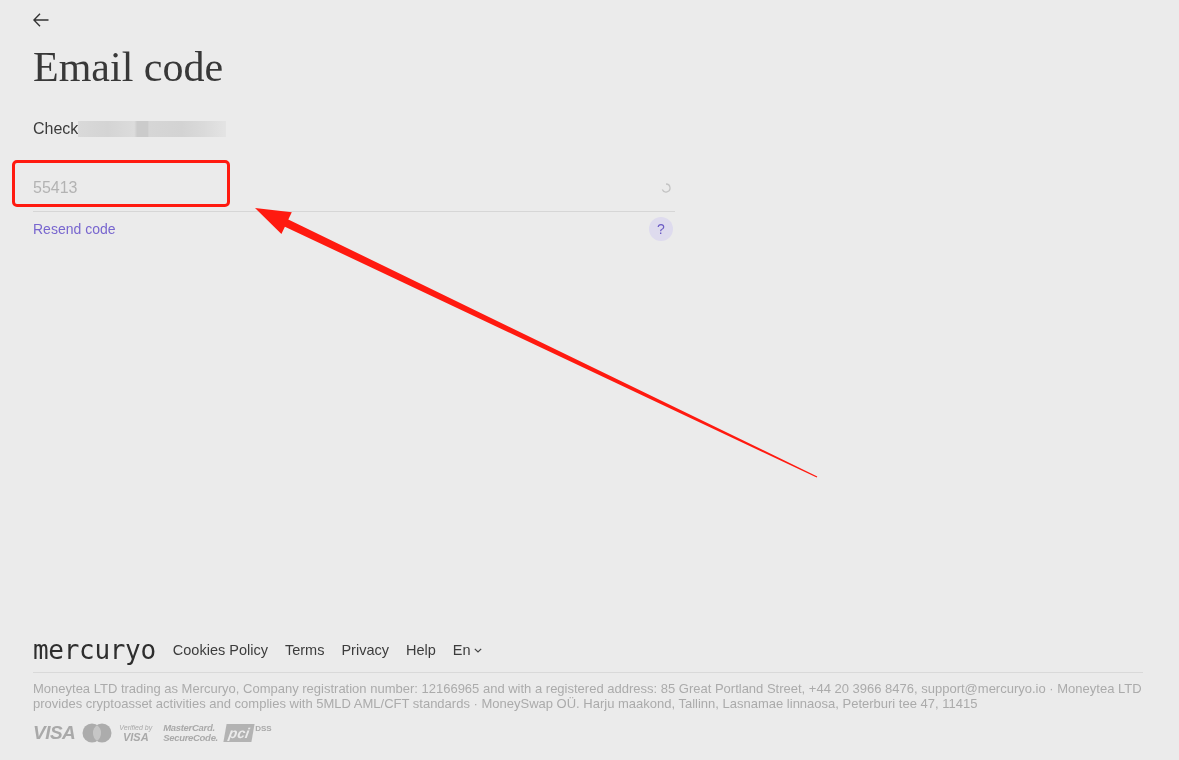  I want to click on visa-logo: VISA, so click(54, 733).